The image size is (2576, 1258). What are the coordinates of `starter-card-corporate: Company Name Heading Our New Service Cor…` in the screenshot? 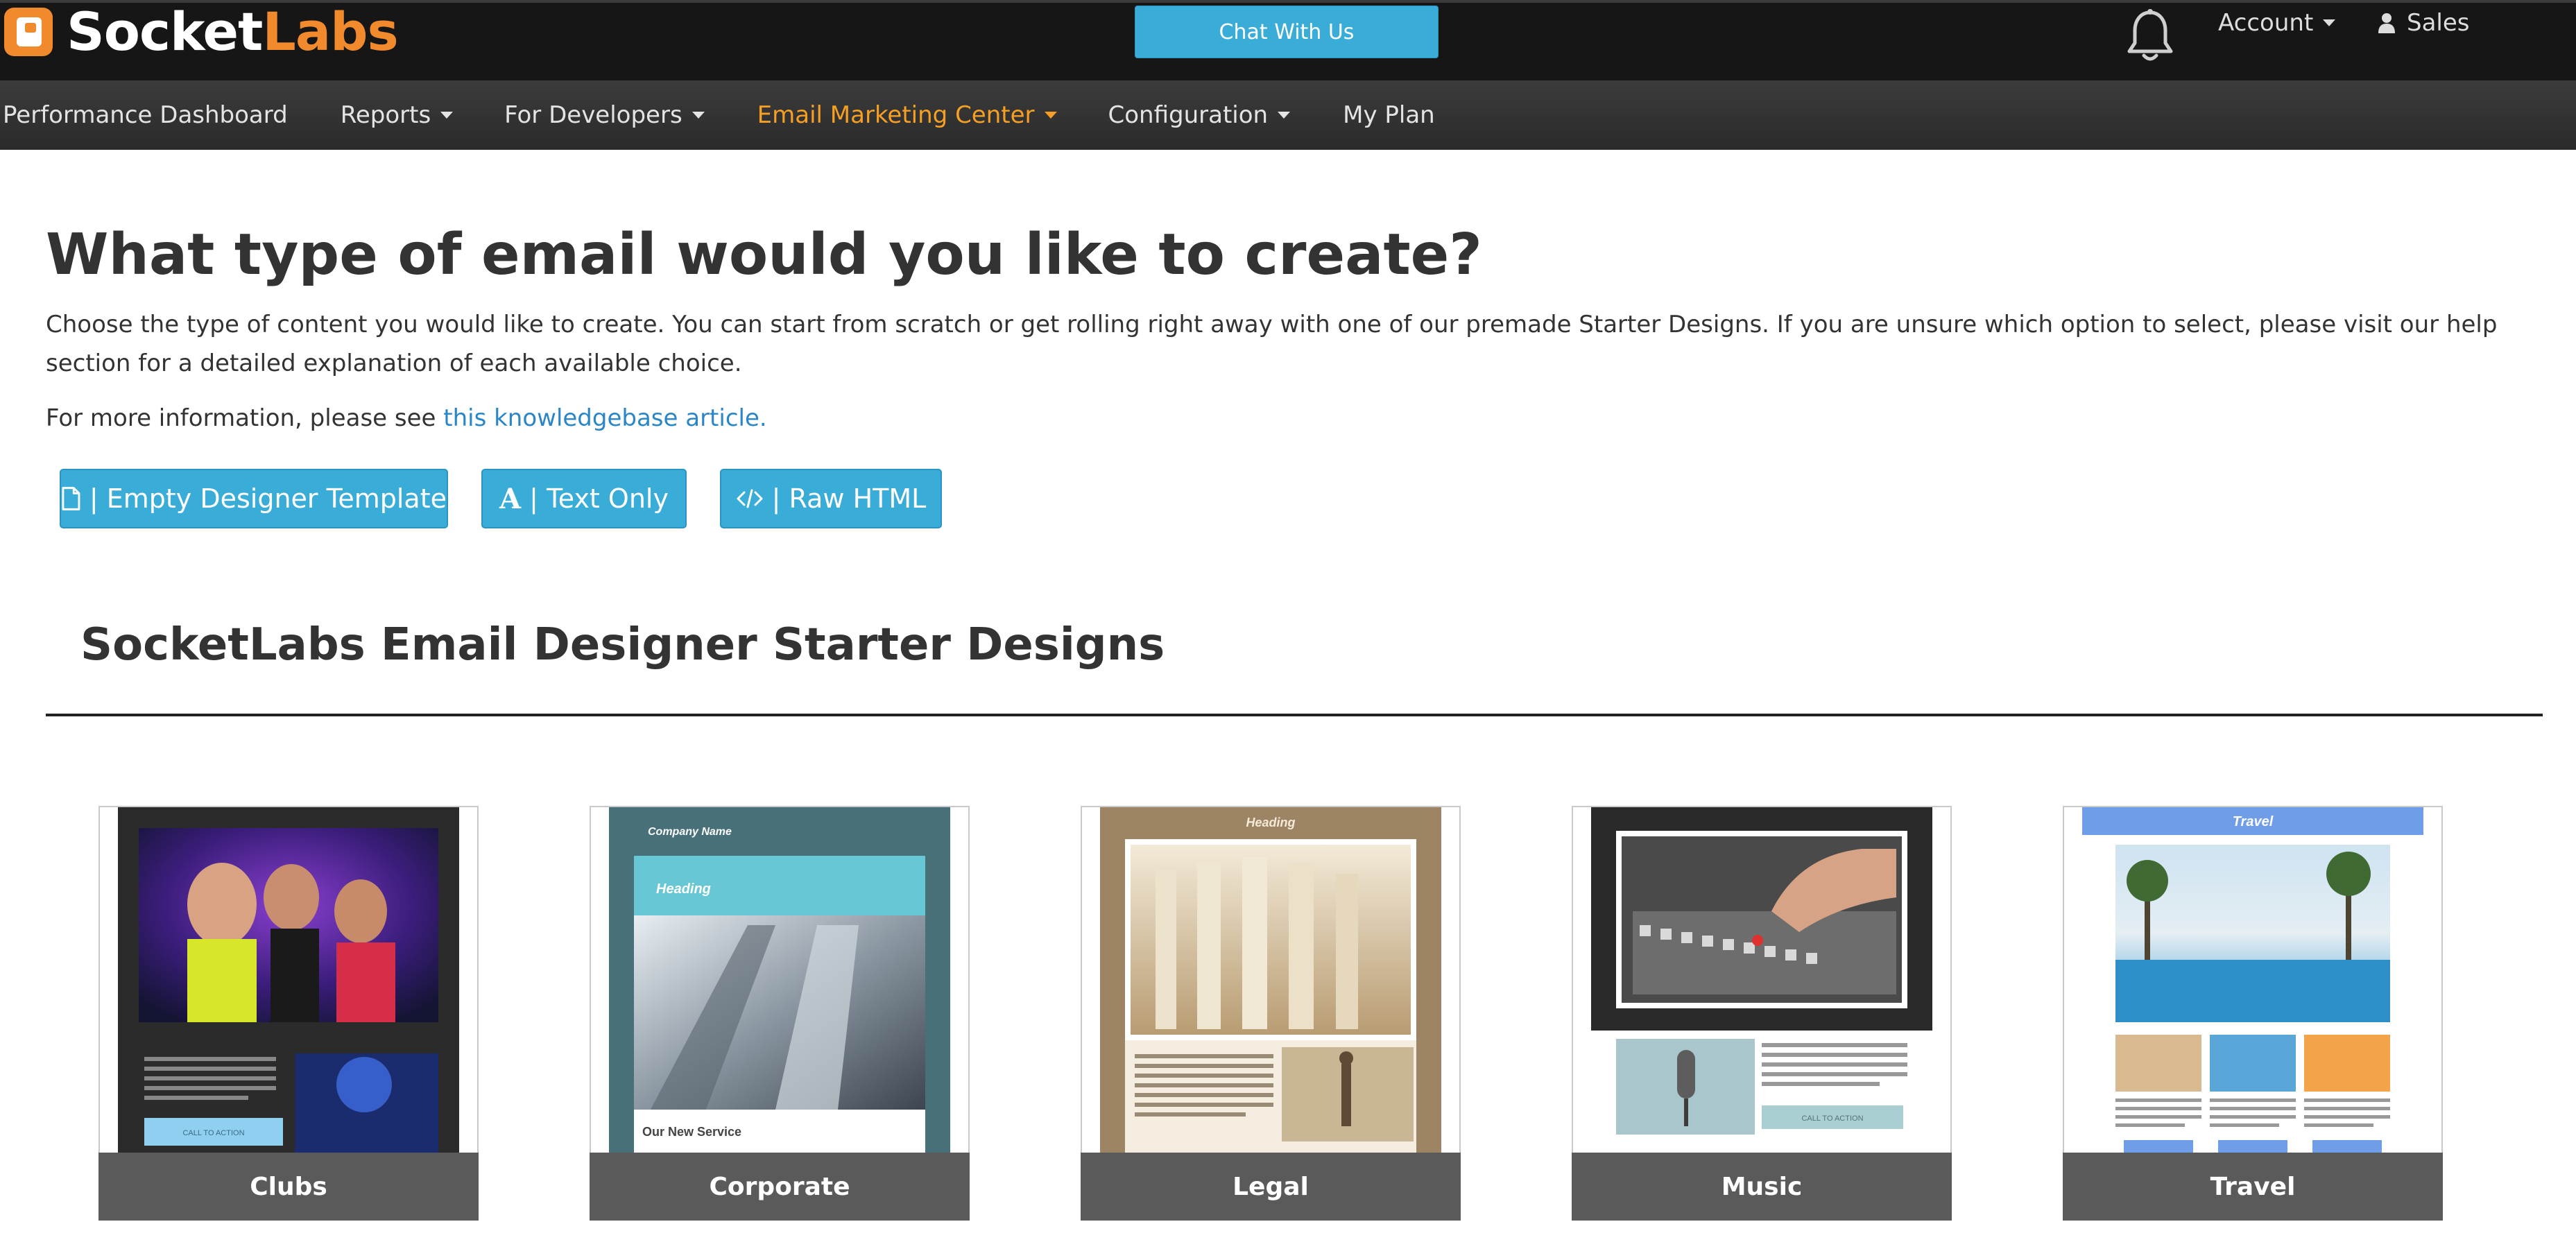 It's located at (780, 1014).